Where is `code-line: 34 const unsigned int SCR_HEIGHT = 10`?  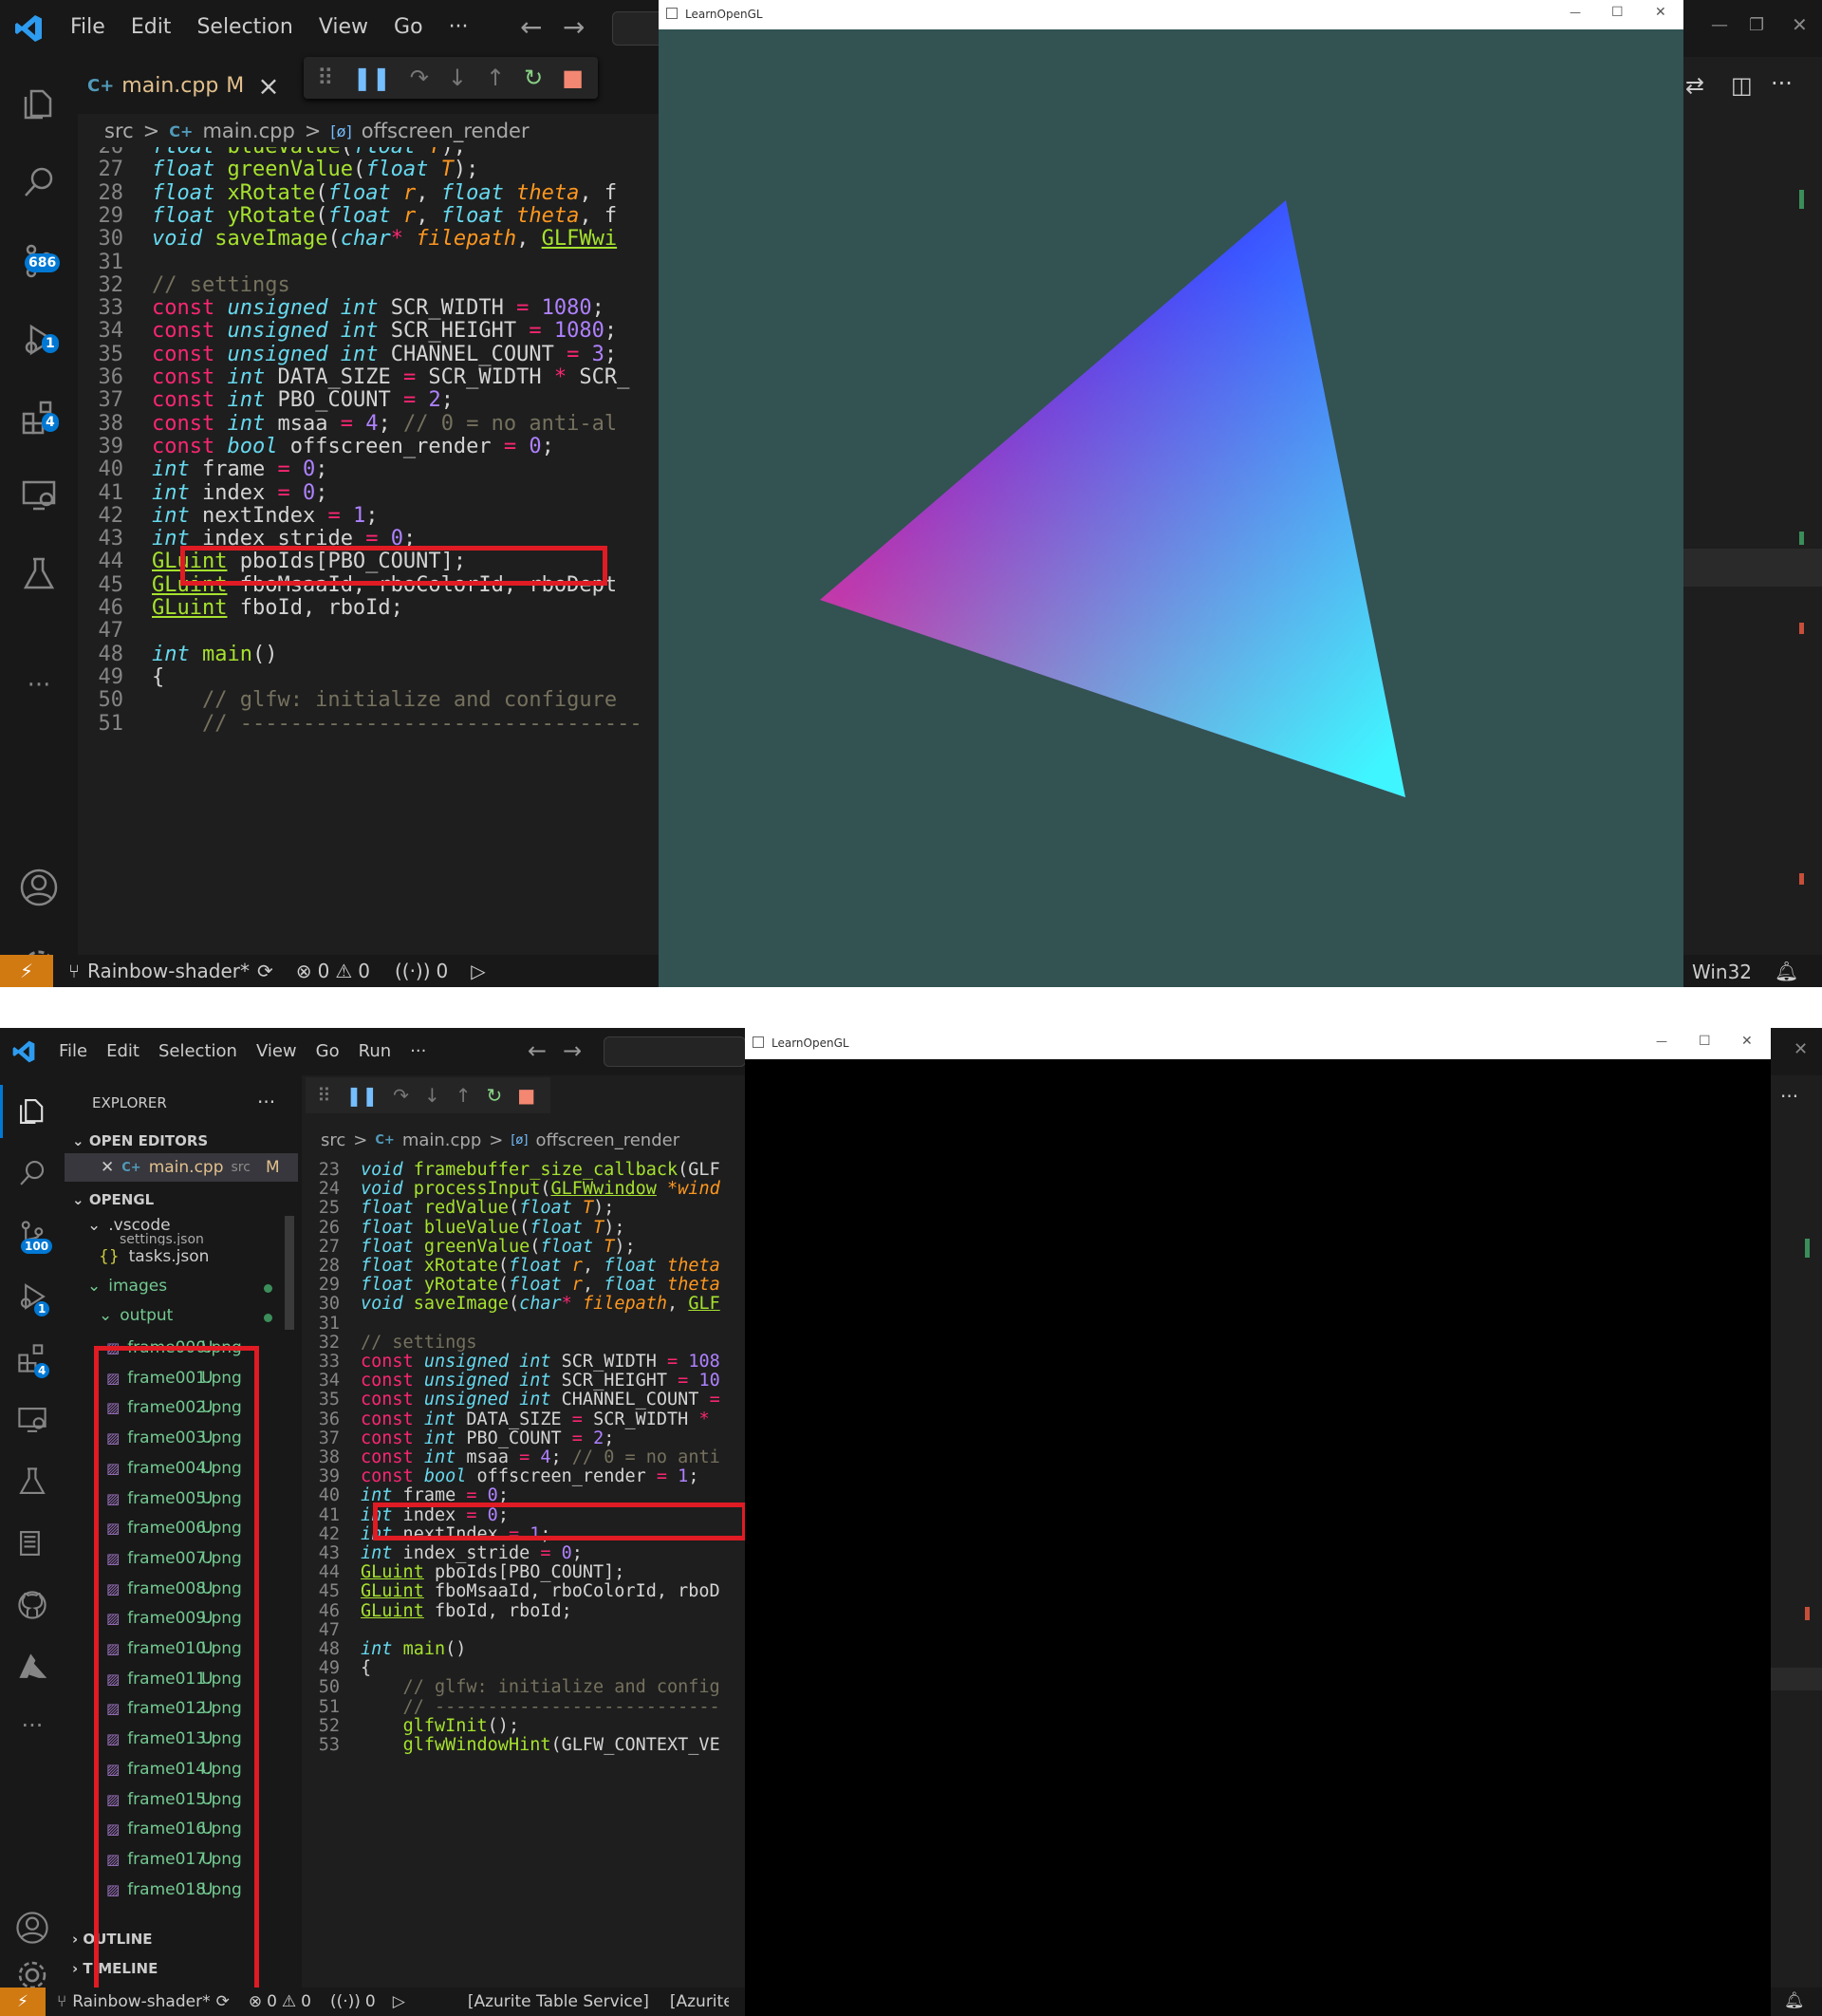 code-line: 34 const unsigned int SCR_HEIGHT = 10 is located at coordinates (512, 1381).